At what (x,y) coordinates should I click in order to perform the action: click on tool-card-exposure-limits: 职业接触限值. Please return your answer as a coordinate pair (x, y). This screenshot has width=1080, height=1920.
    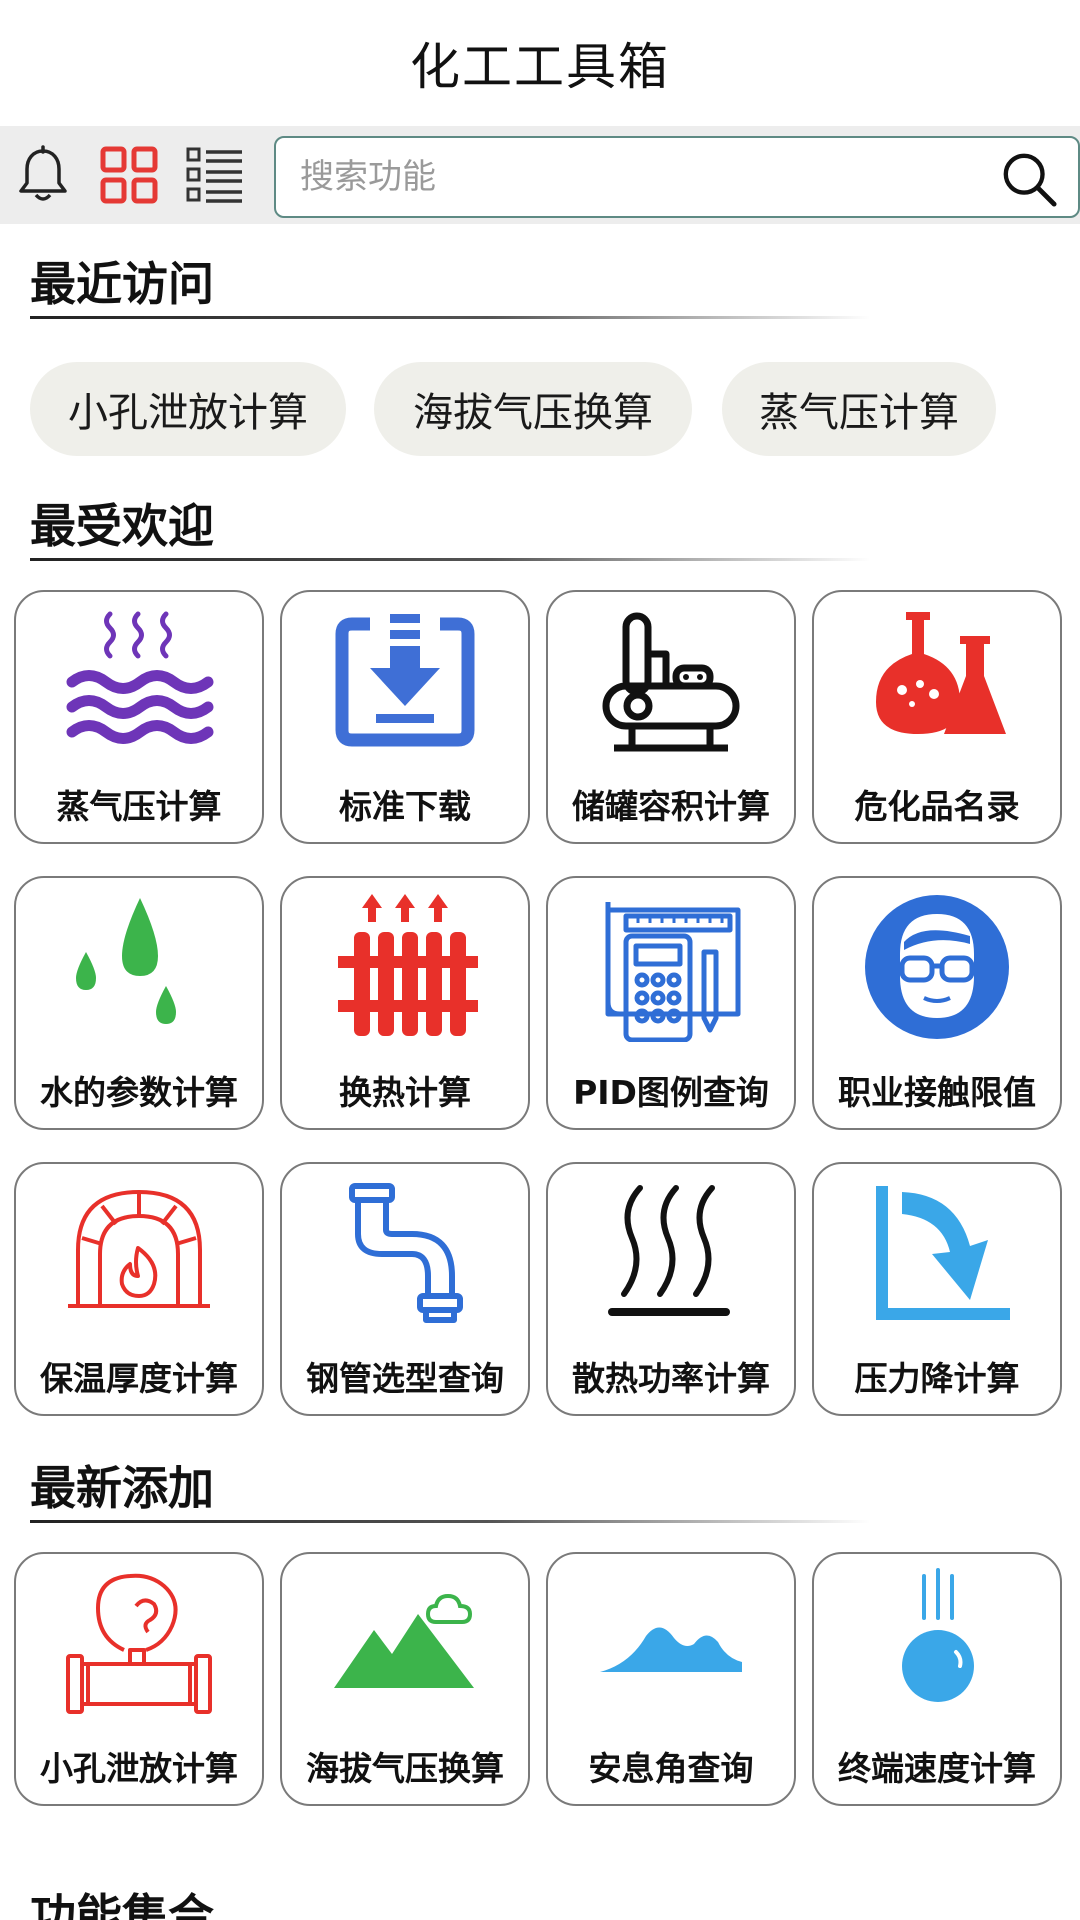
    Looking at the image, I should click on (937, 1003).